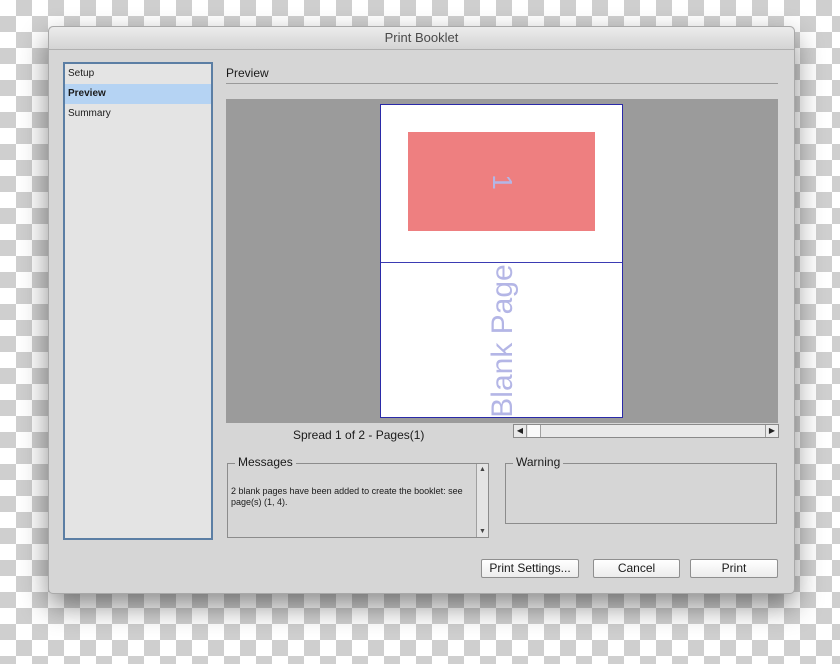 The width and height of the screenshot is (840, 664). I want to click on scroll-up-arrow-icon: ▲, so click(482, 469).